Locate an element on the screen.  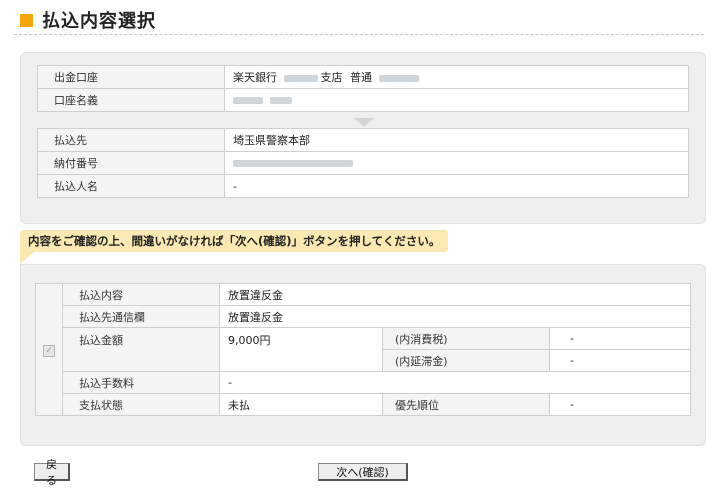
priority-value: - is located at coordinates (620, 404).